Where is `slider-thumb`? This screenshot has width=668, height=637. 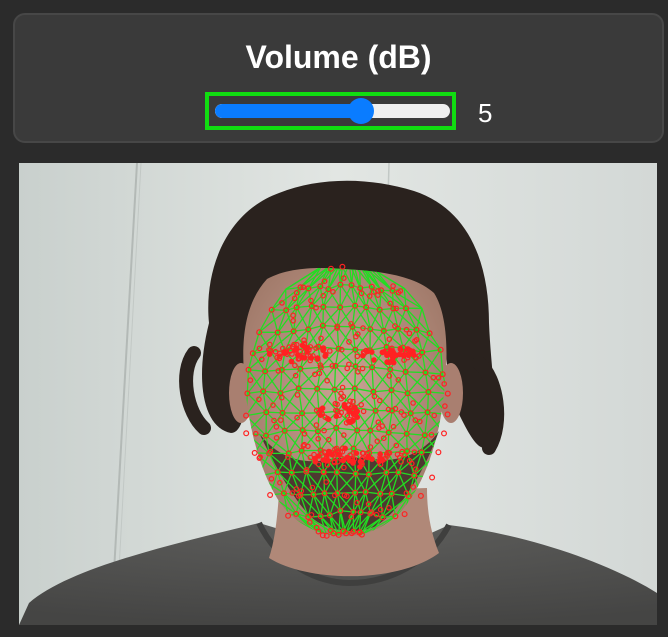
slider-thumb is located at coordinates (361, 111).